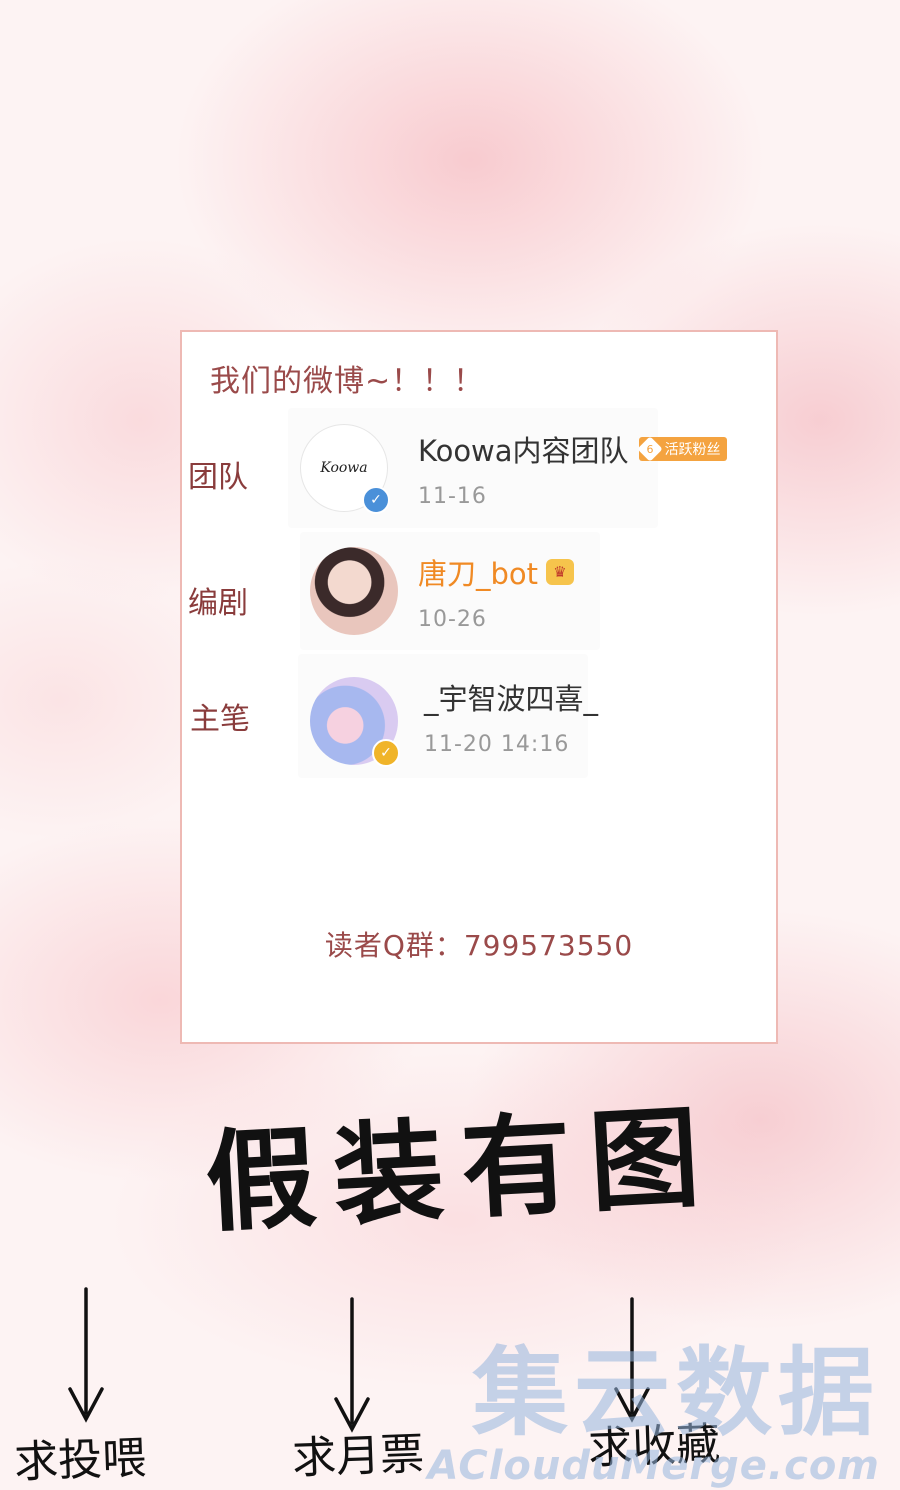  What do you see at coordinates (497, 744) in the screenshot?
I see `post-date: 11-20 14:16` at bounding box center [497, 744].